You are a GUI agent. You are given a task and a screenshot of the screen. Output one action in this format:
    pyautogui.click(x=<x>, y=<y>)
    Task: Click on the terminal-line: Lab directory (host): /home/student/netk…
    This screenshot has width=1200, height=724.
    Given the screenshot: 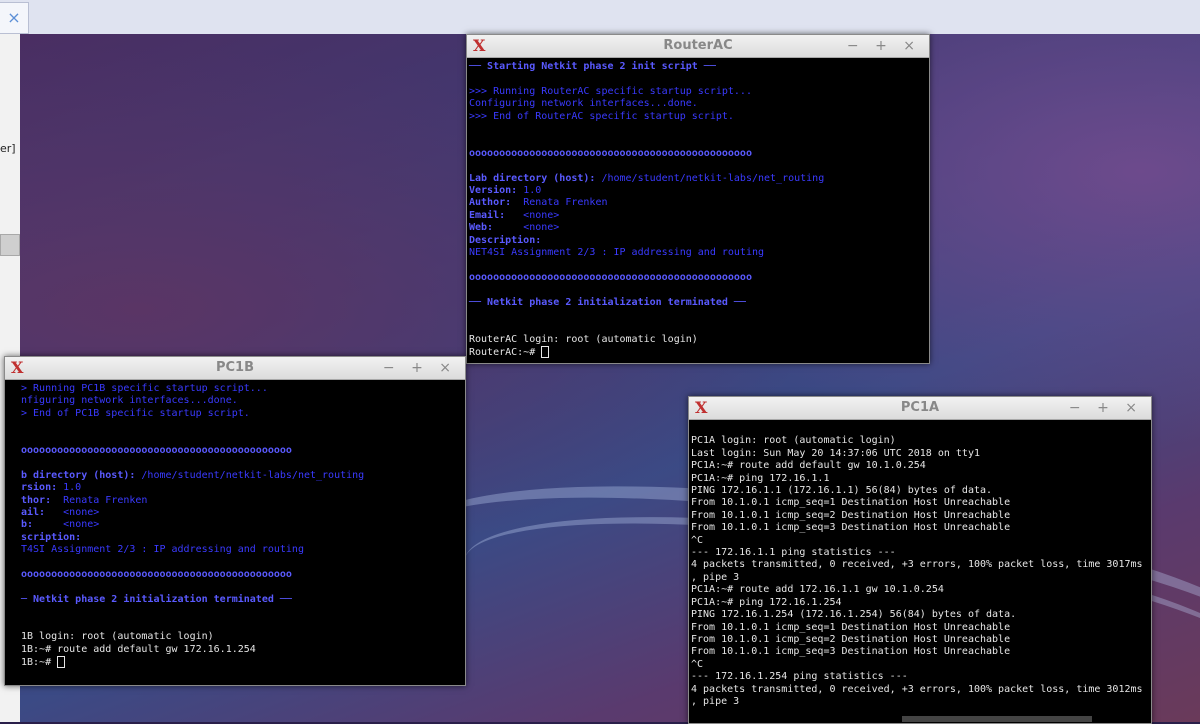 What is the action you would take?
    pyautogui.click(x=647, y=178)
    